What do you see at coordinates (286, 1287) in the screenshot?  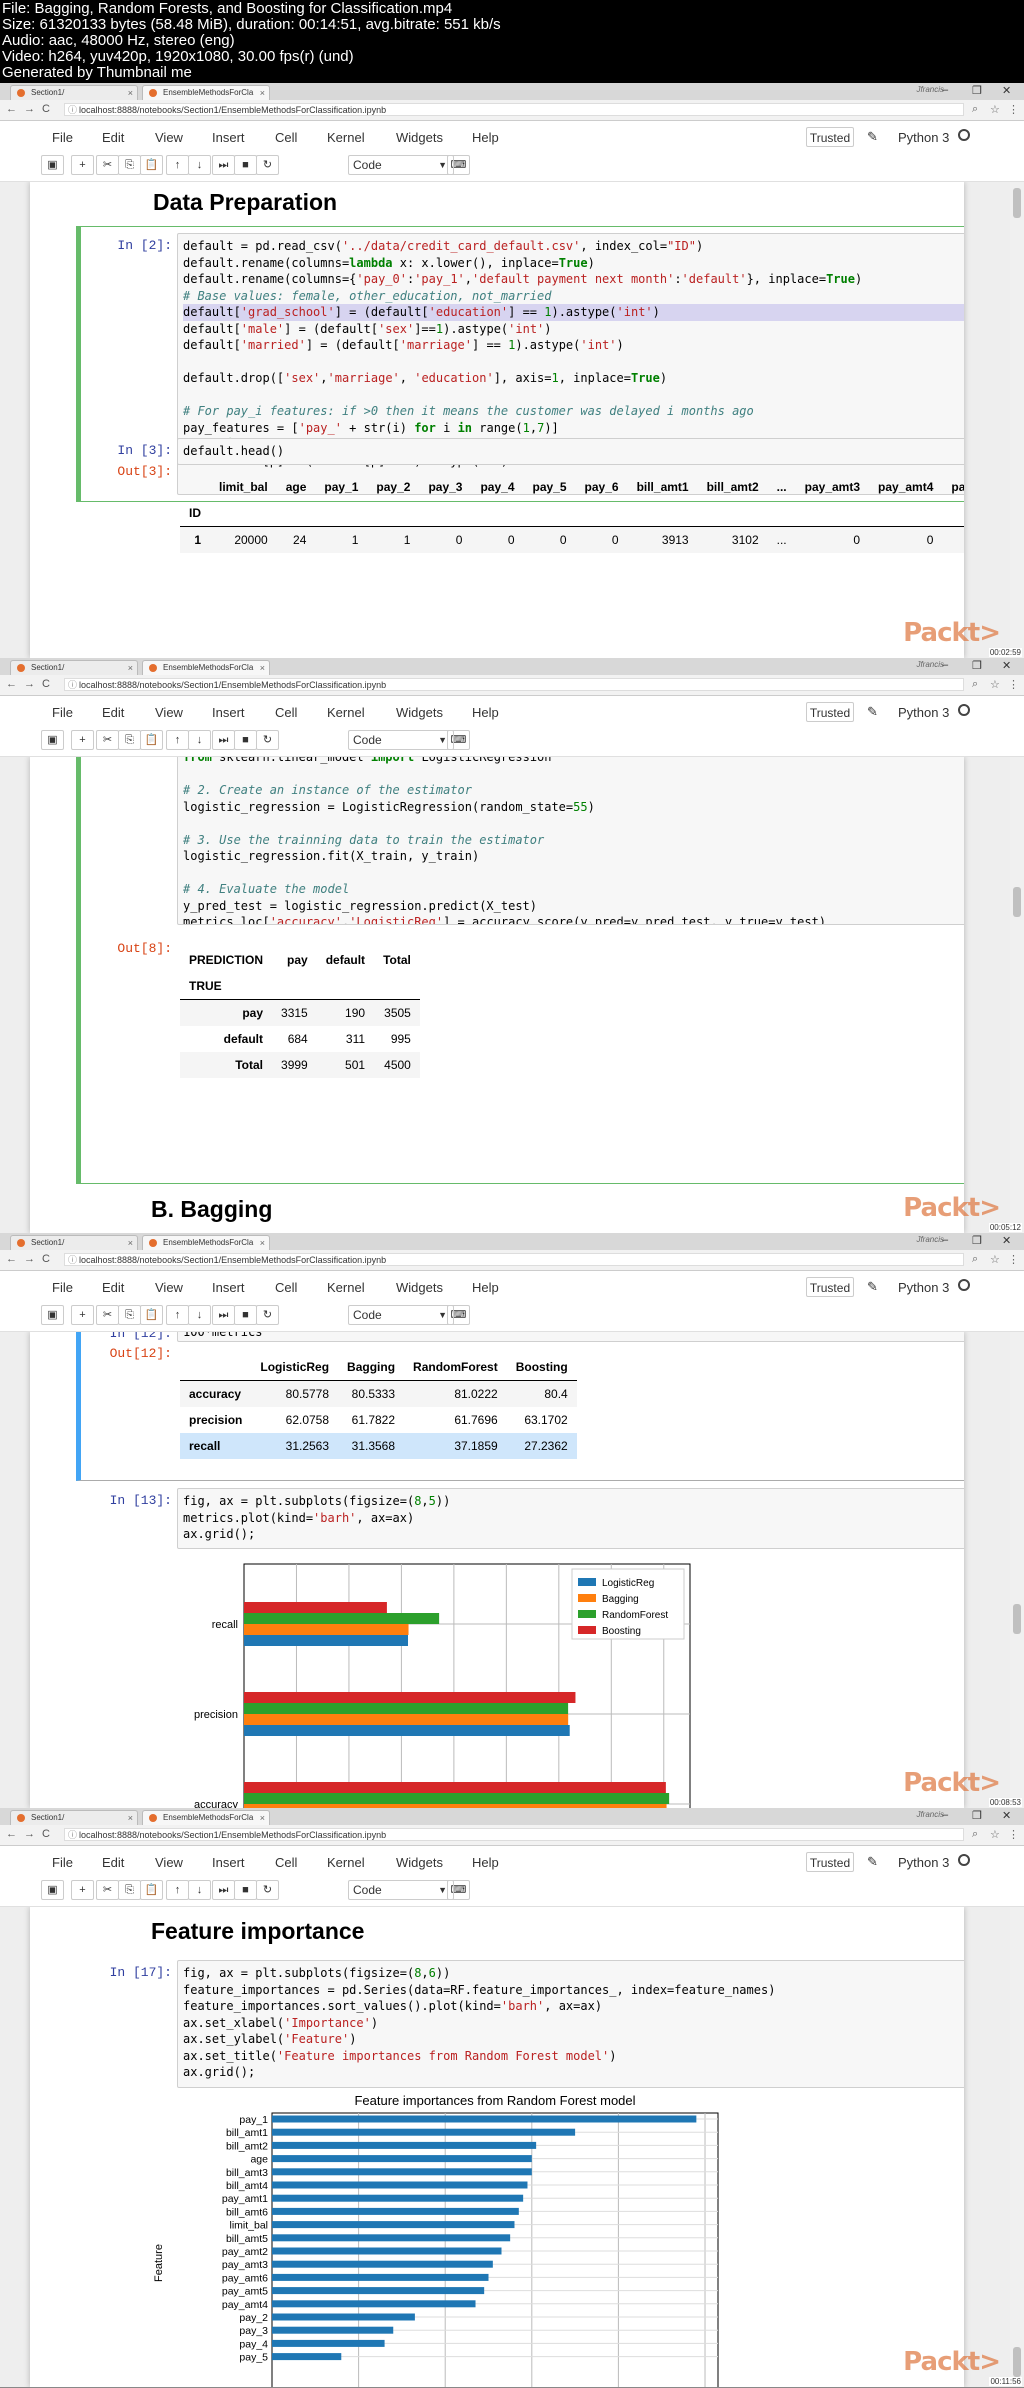 I see `menu-cell: Cell` at bounding box center [286, 1287].